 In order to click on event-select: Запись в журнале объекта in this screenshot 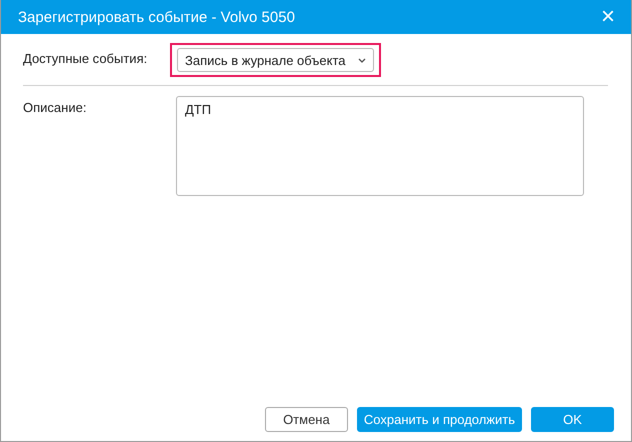, I will do `click(275, 60)`.